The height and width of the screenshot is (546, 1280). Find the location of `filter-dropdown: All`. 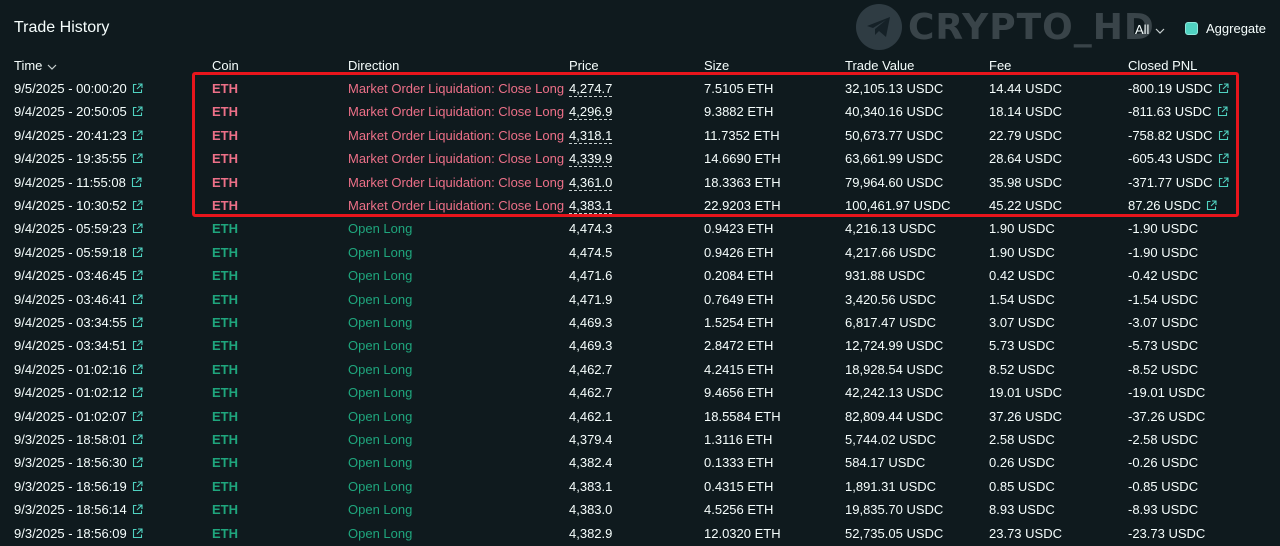

filter-dropdown: All is located at coordinates (1150, 29).